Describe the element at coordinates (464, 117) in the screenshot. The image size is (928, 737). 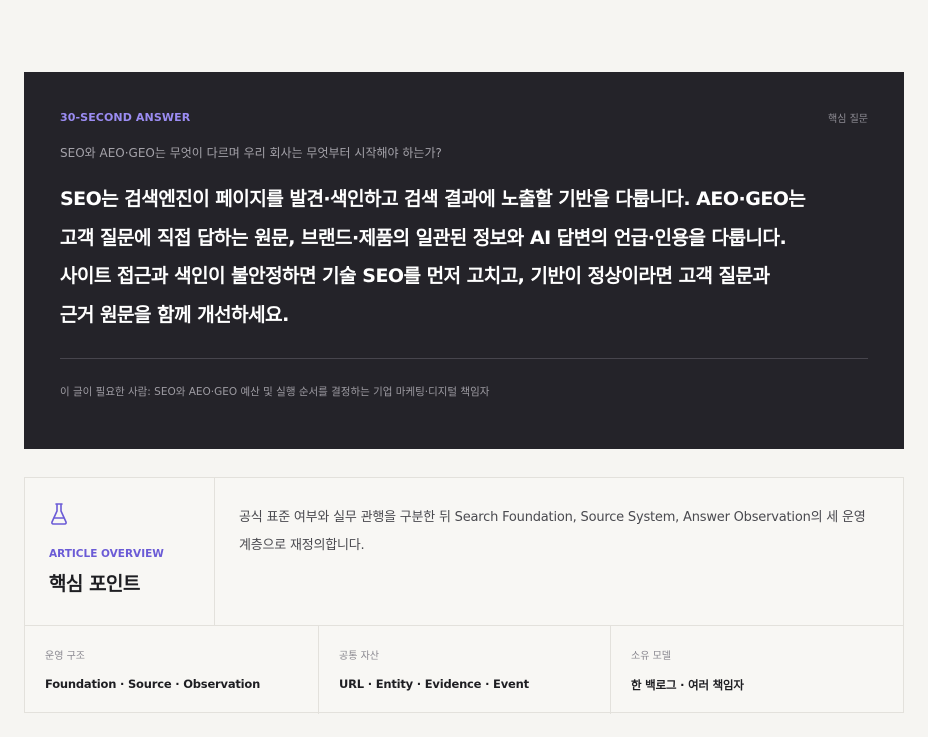
I see `answer-header: 30-SECOND ANSWER 핵심 질문` at that location.